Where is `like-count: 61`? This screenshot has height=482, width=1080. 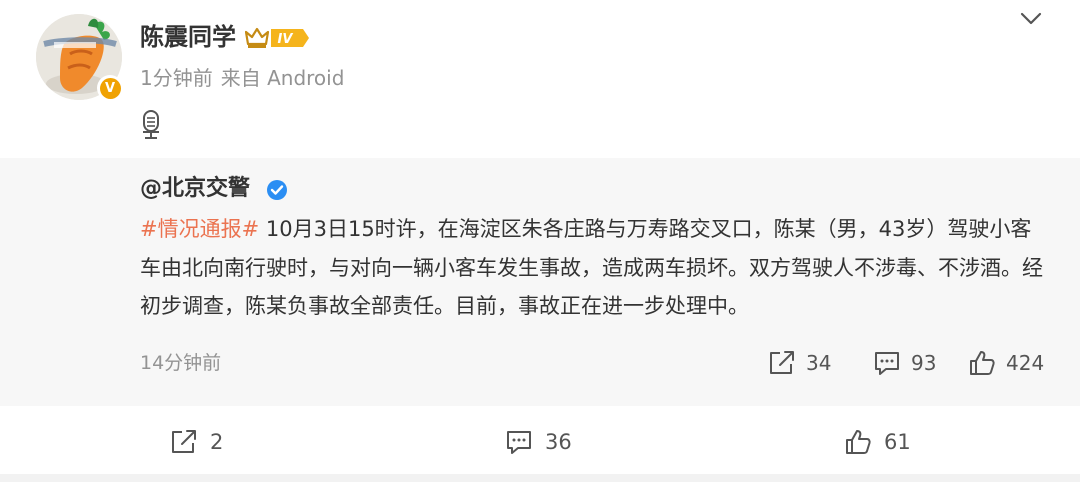
like-count: 61 is located at coordinates (897, 442).